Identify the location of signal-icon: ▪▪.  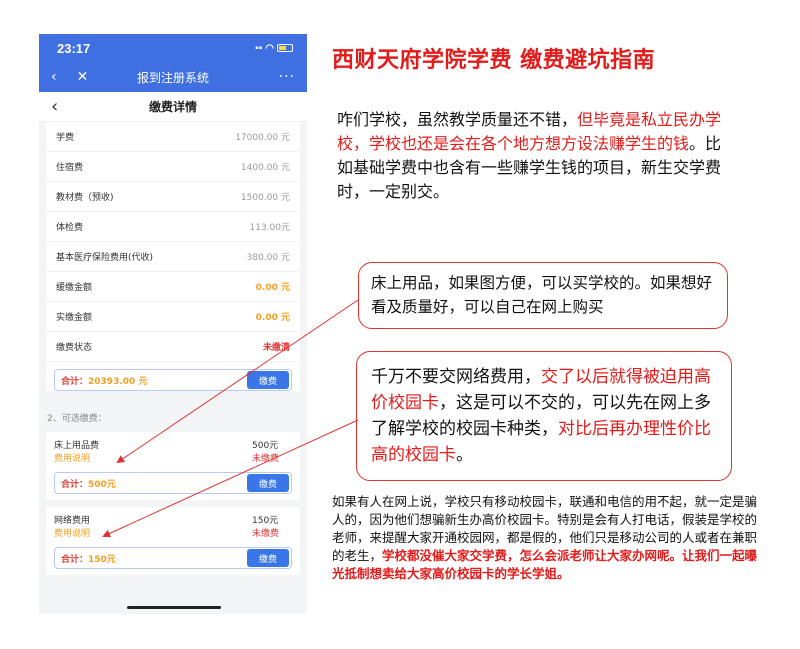
(259, 48).